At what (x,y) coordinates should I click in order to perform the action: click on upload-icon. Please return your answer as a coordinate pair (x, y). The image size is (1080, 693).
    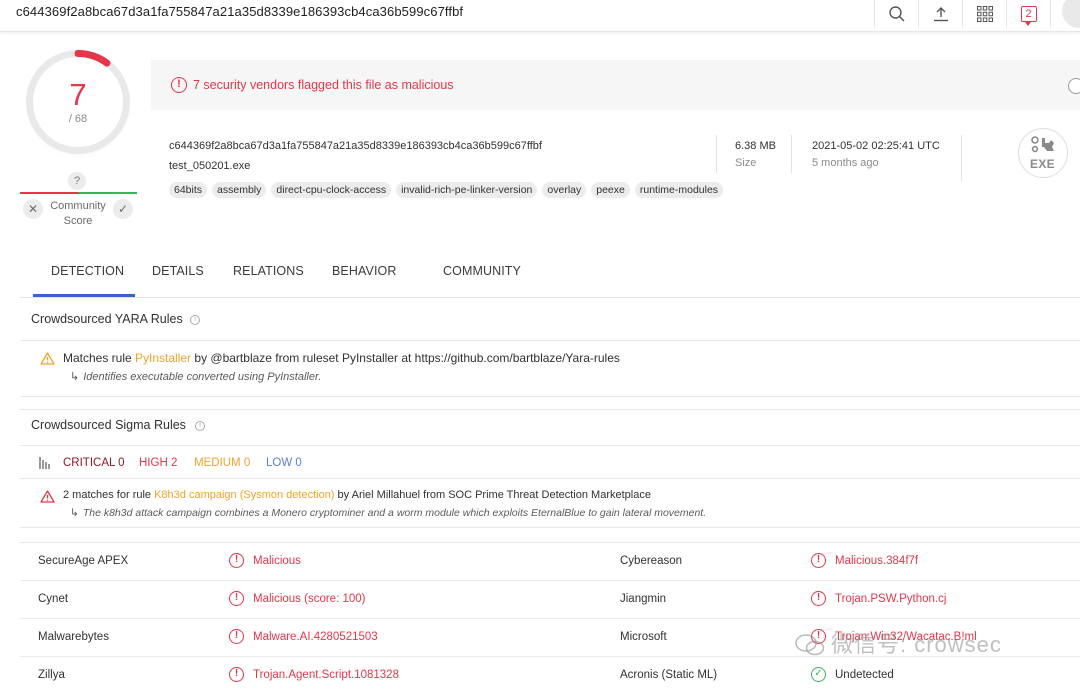
    Looking at the image, I should click on (940, 14).